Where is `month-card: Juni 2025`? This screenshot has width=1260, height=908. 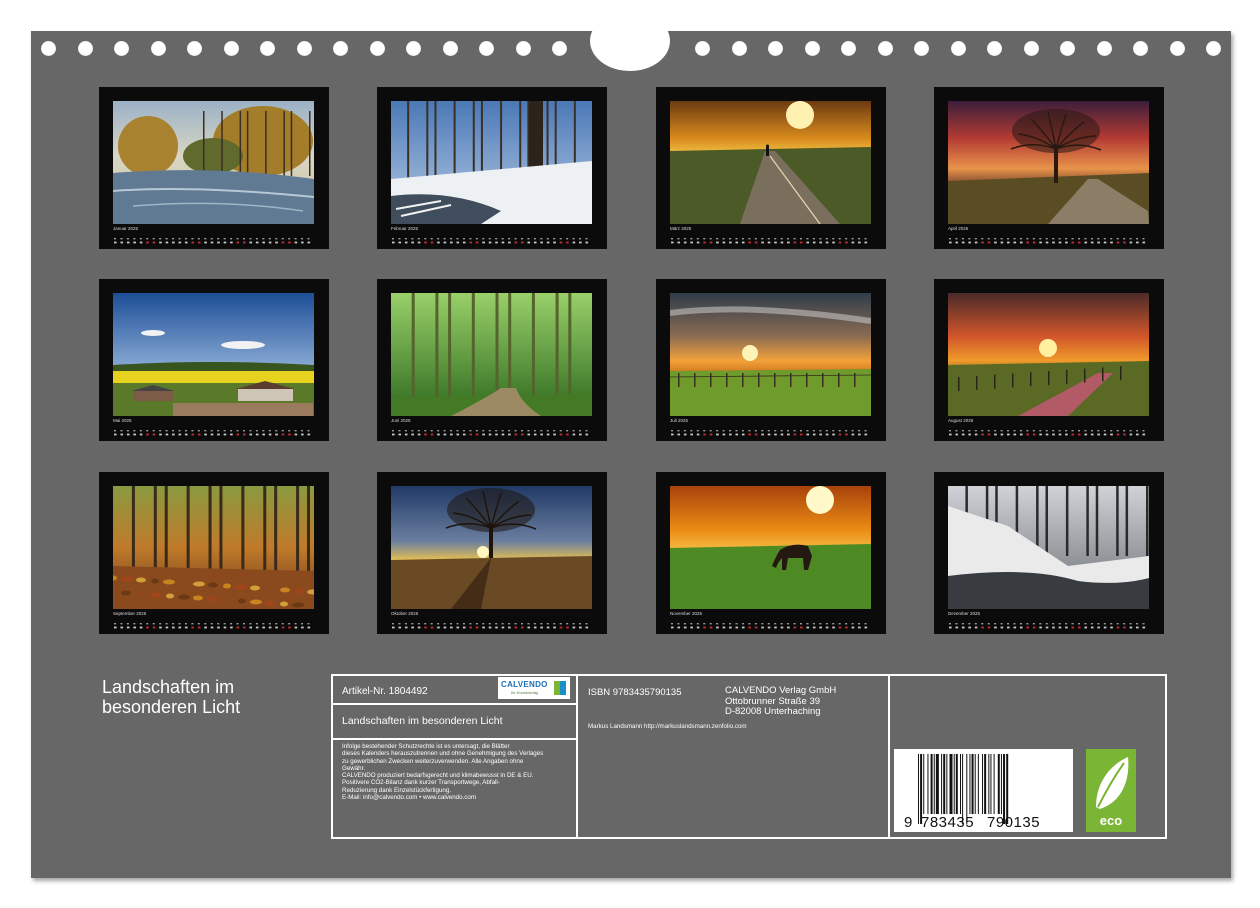 month-card: Juni 2025 is located at coordinates (492, 360).